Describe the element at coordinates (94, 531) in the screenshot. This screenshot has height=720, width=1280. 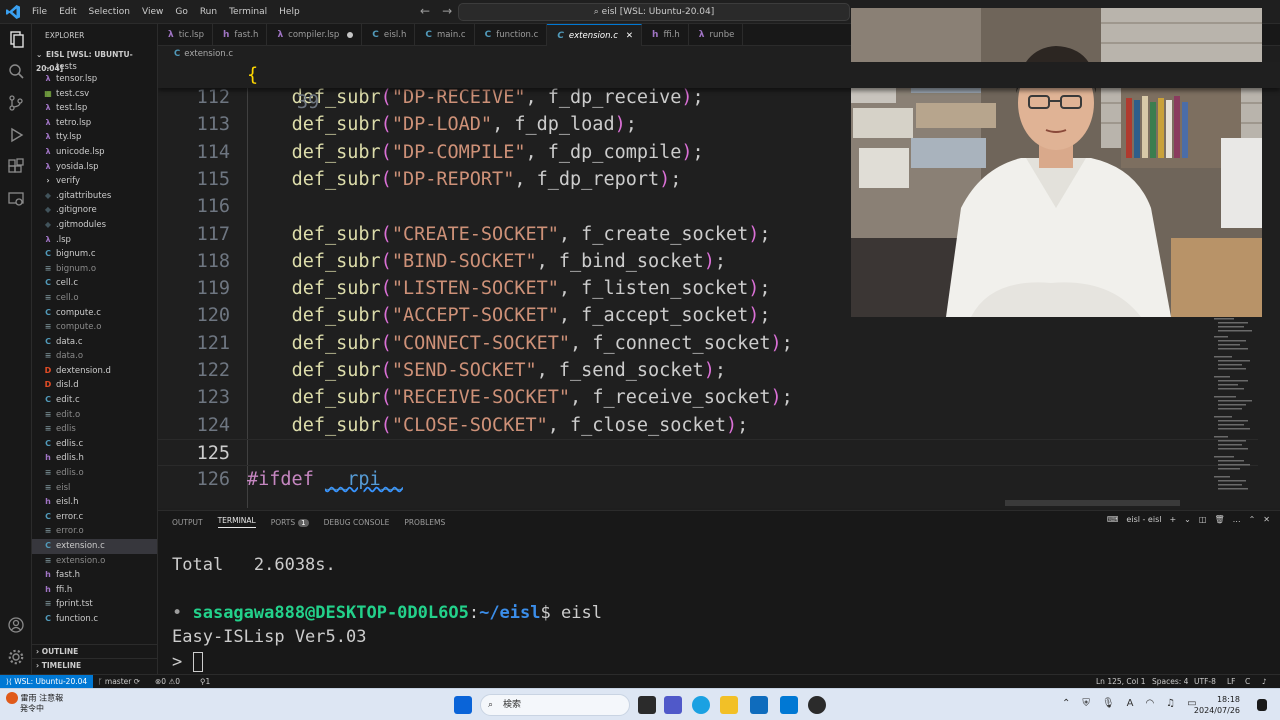
I see `sidebar-file-item: ≡ error.o` at that location.